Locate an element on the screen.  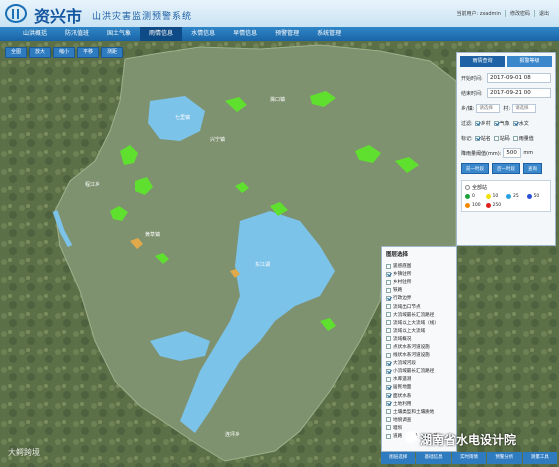
current-user: 当前用户: zxadmin is located at coordinates (481, 13).